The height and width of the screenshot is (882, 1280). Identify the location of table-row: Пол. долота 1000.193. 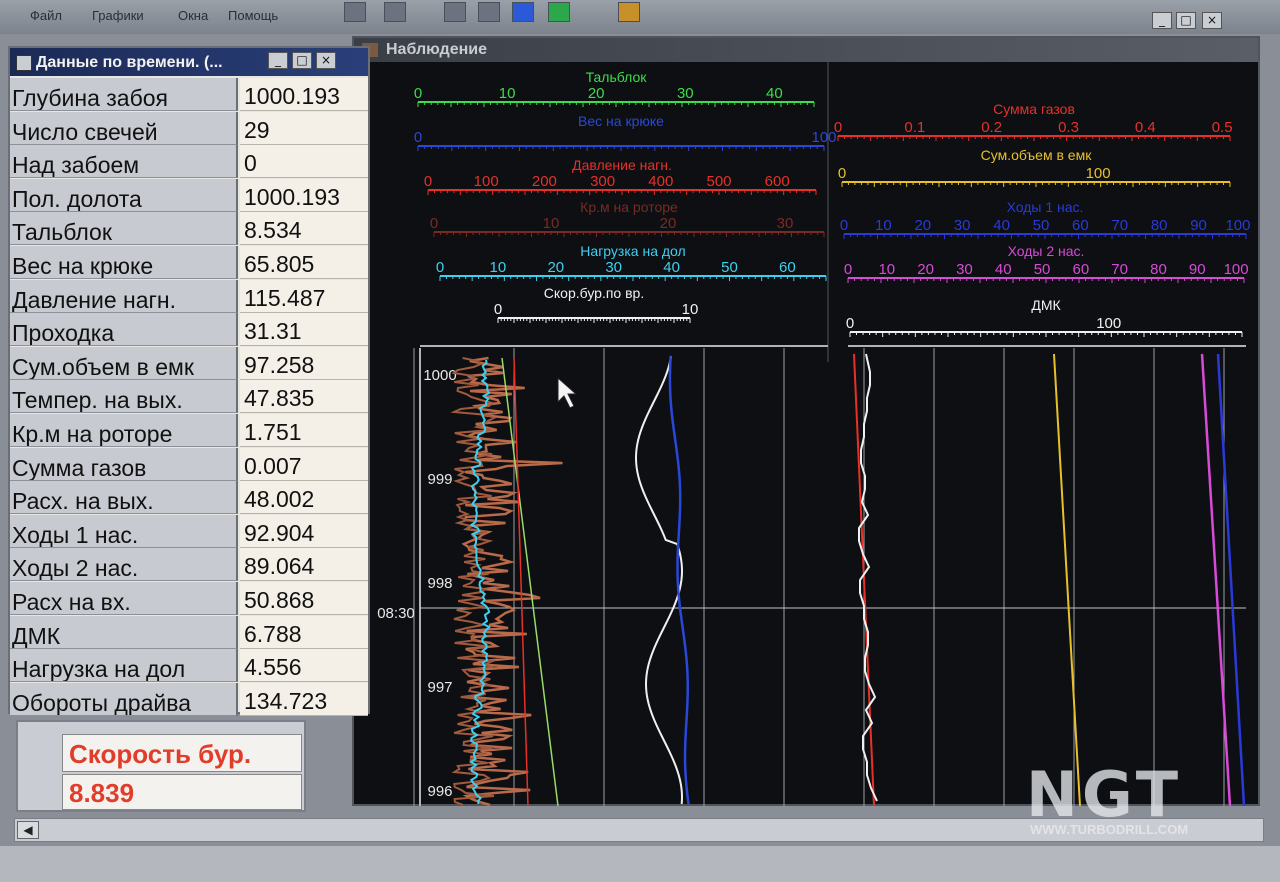
(189, 195).